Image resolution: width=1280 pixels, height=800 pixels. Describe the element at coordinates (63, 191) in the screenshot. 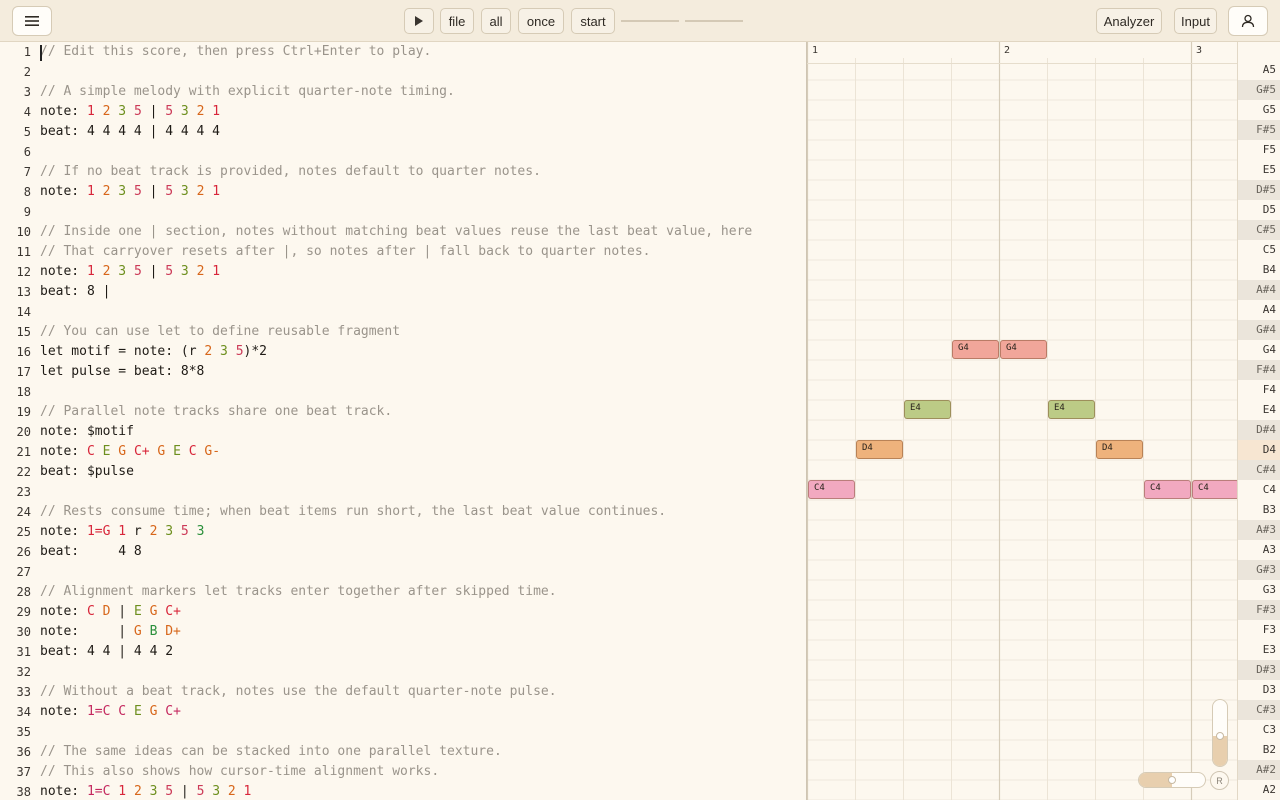

I see `code-token: note:` at that location.